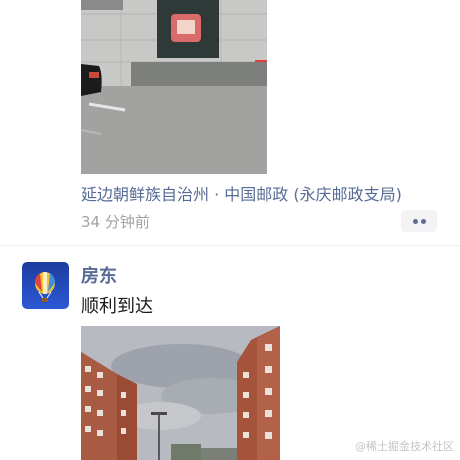  What do you see at coordinates (117, 306) in the screenshot?
I see `post-text: 顺利到达` at bounding box center [117, 306].